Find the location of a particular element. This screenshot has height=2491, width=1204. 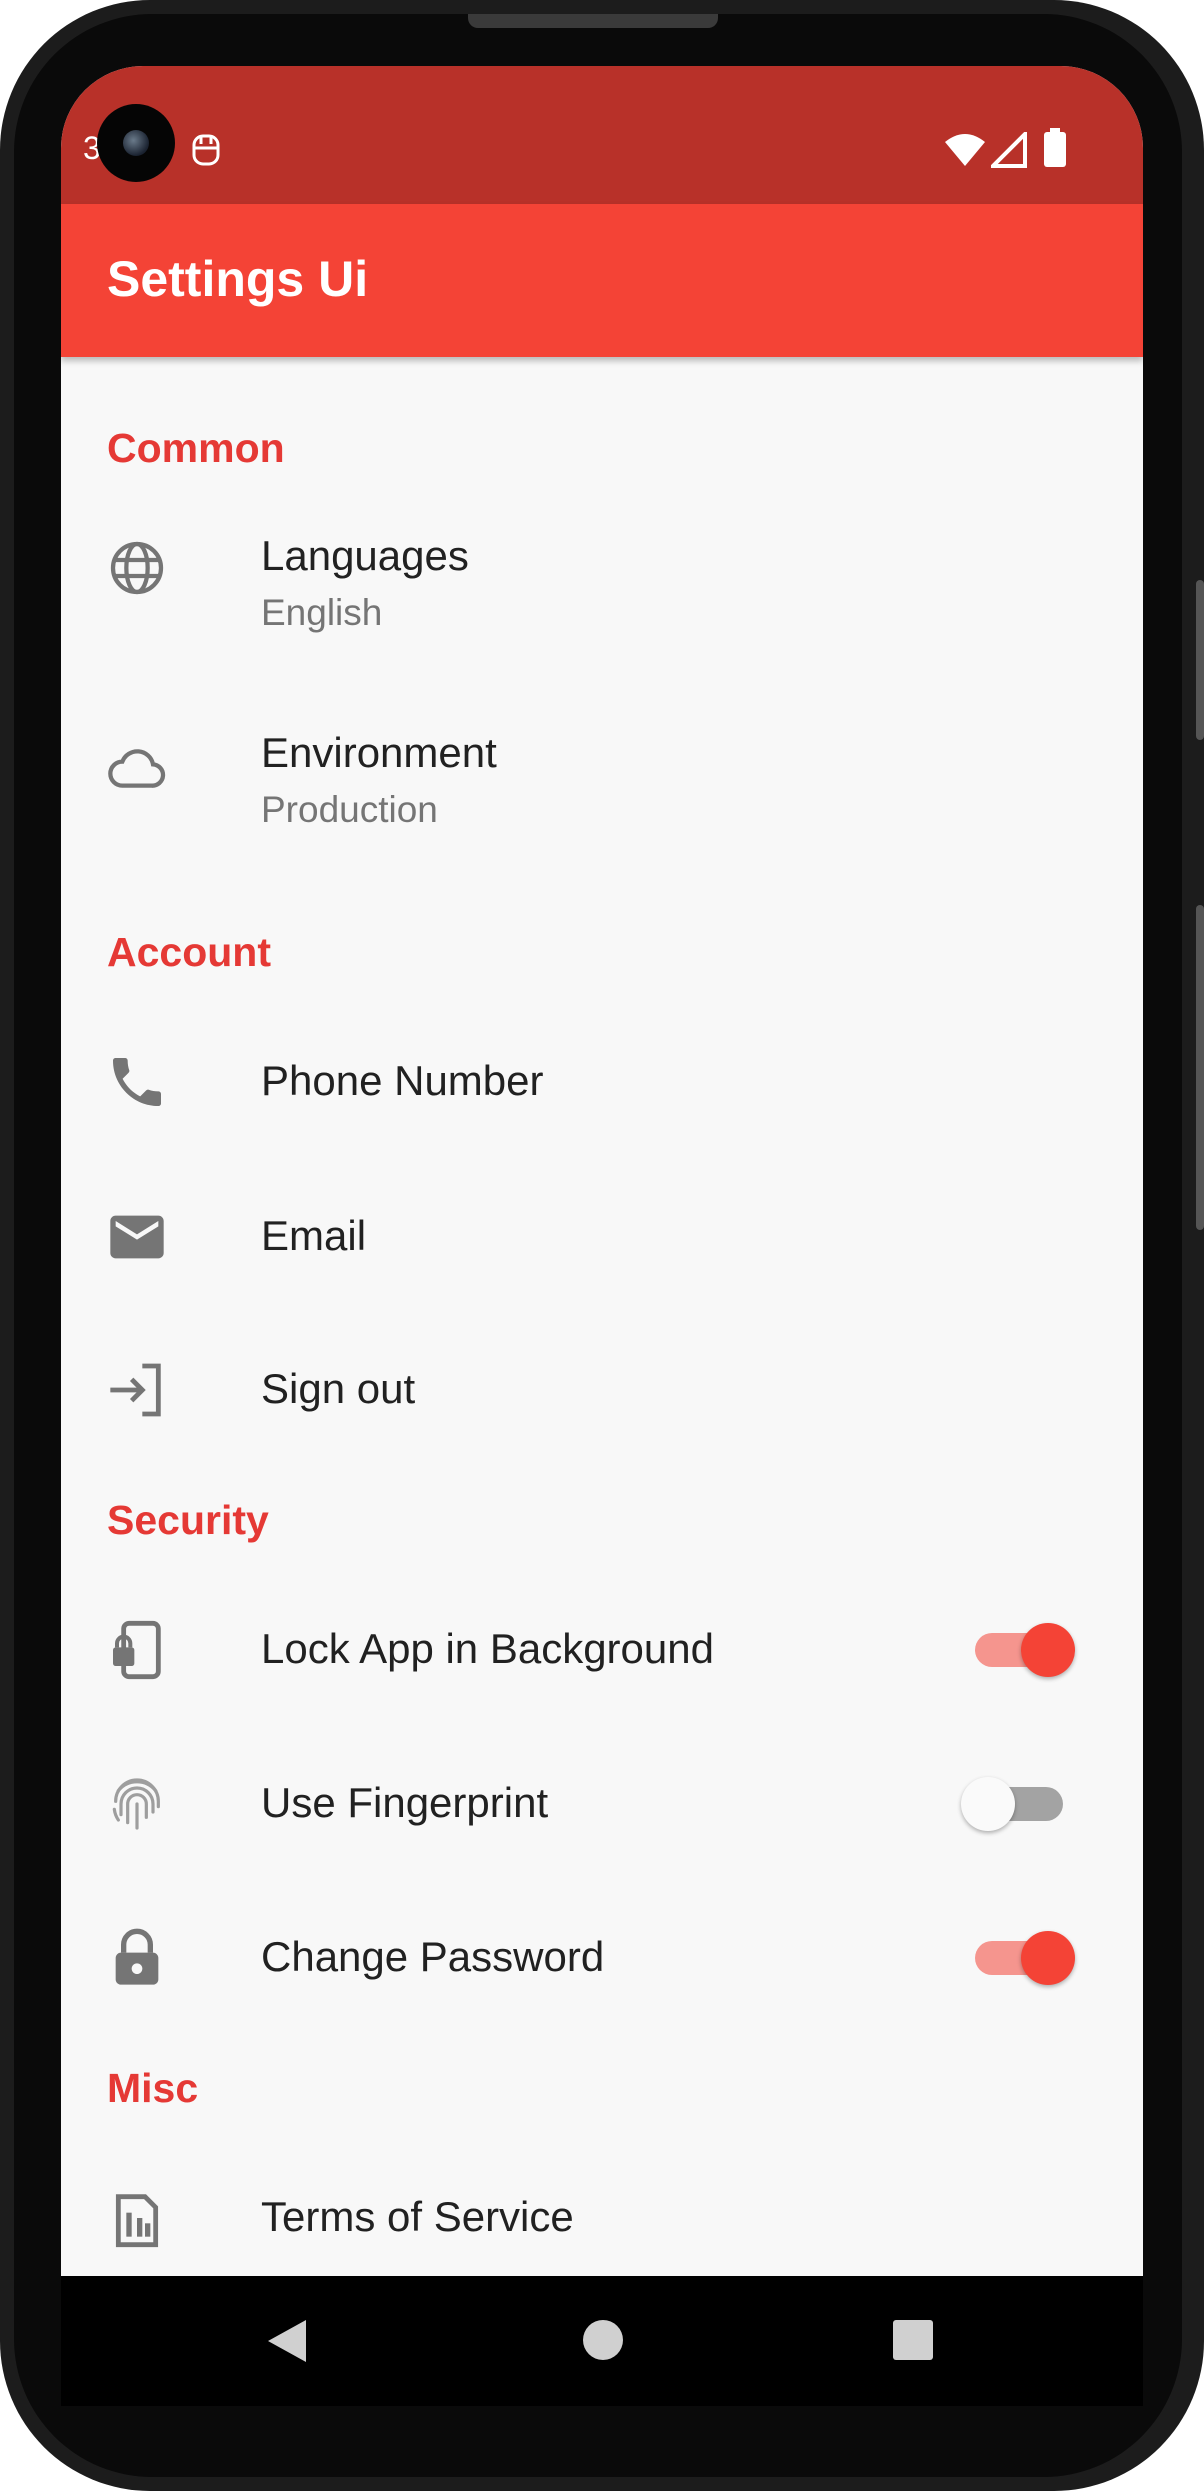

settings-tile-terms: Terms of Service is located at coordinates (602, 2209).